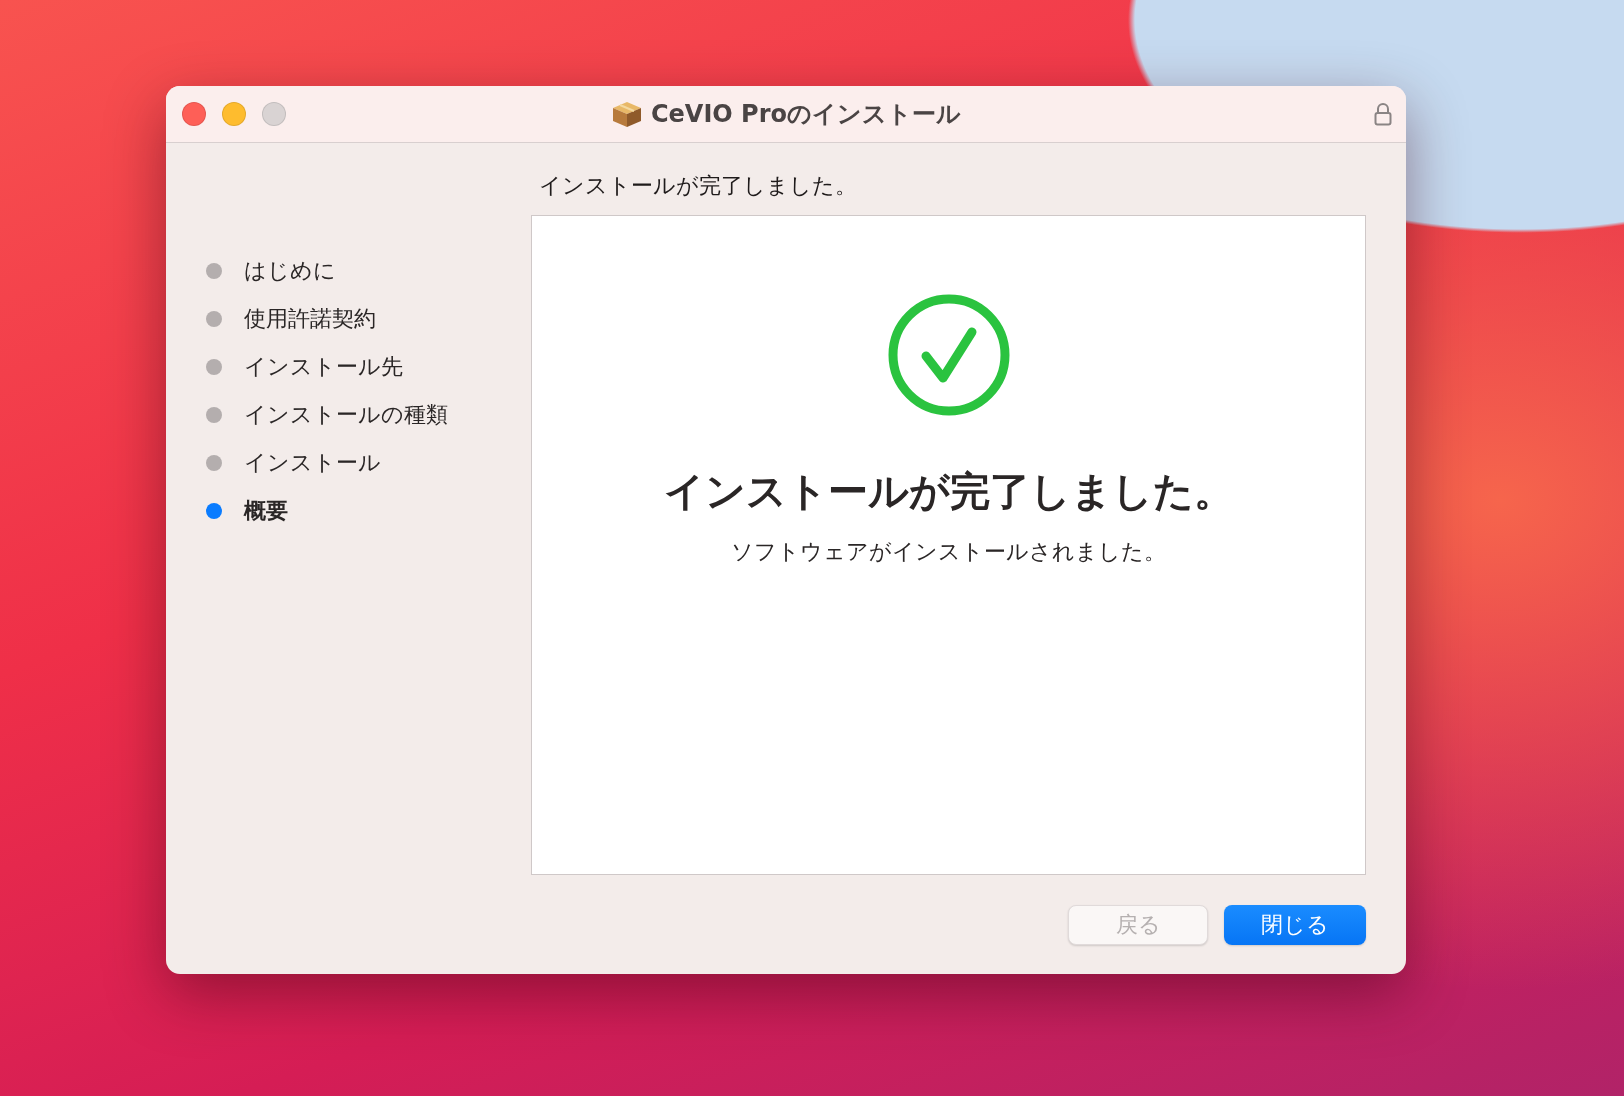 This screenshot has height=1096, width=1624. What do you see at coordinates (323, 367) in the screenshot?
I see `step-label: インストール先` at bounding box center [323, 367].